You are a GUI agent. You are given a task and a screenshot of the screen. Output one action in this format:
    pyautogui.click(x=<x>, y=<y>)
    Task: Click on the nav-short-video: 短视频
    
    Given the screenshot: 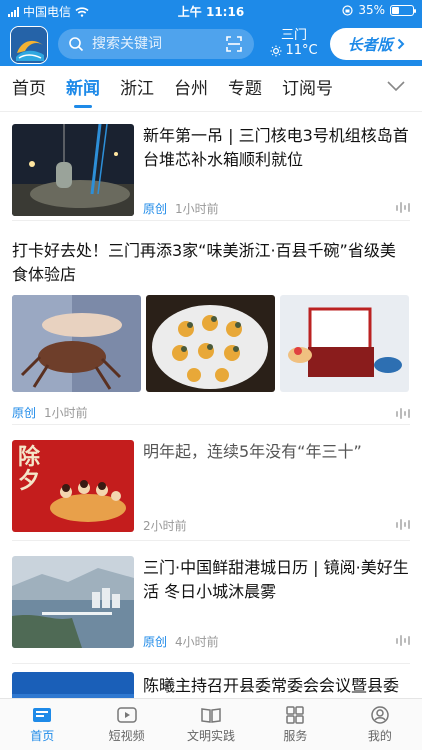 What is the action you would take?
    pyautogui.click(x=126, y=724)
    